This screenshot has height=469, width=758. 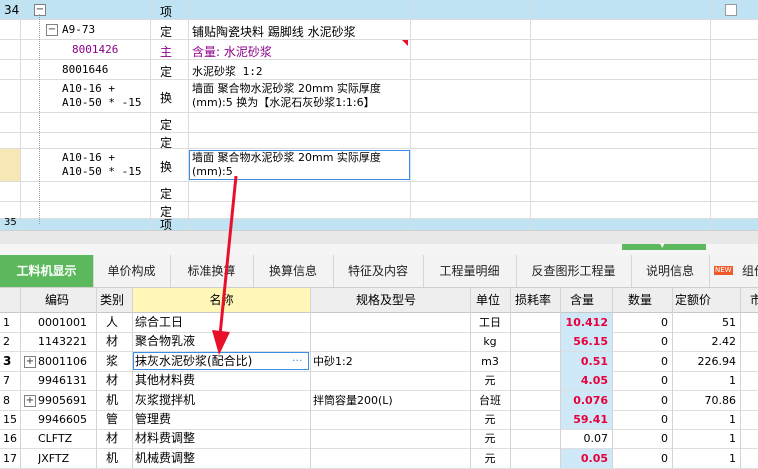 I want to click on name-cell: 管理费, so click(x=153, y=419).